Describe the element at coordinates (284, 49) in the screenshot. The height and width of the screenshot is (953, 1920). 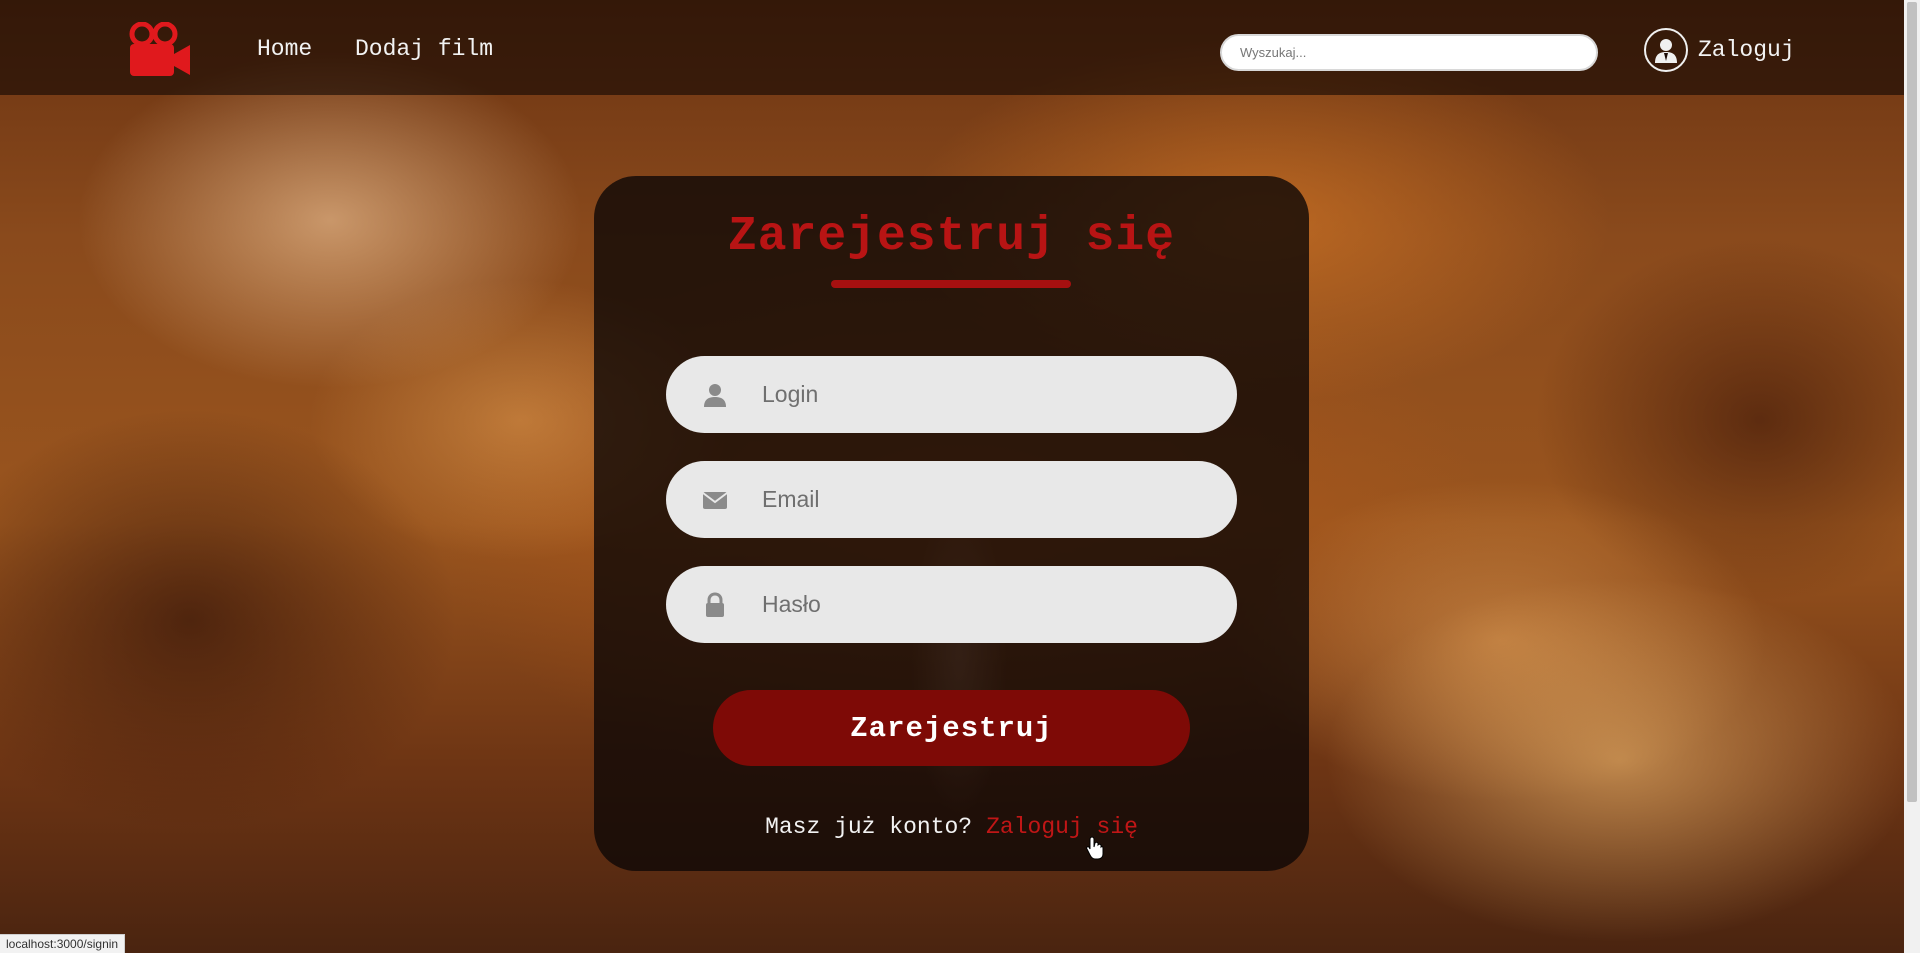
I see `nav-home-link: Home` at that location.